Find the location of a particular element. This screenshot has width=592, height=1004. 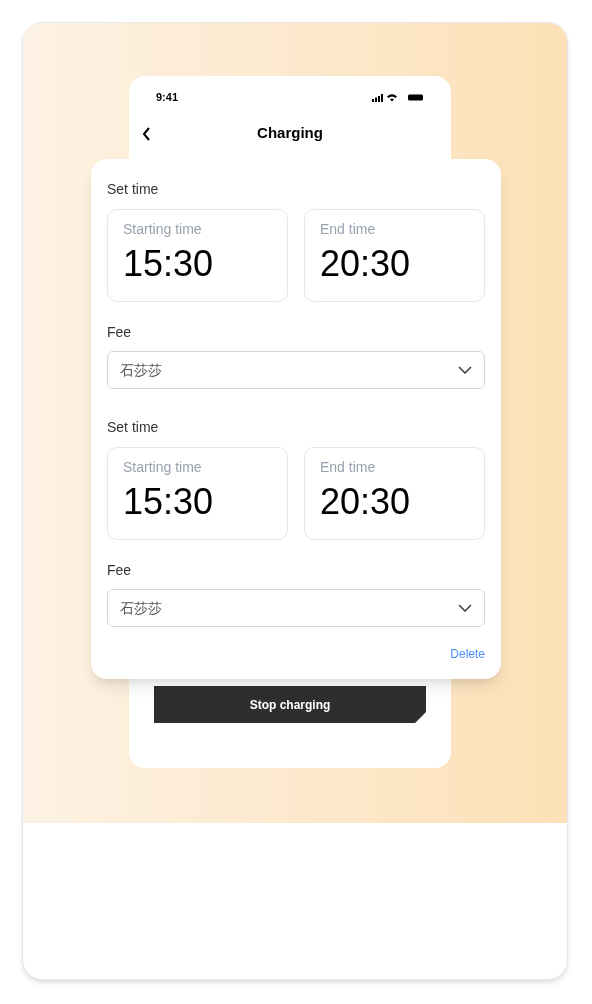

status-icons is located at coordinates (398, 97).